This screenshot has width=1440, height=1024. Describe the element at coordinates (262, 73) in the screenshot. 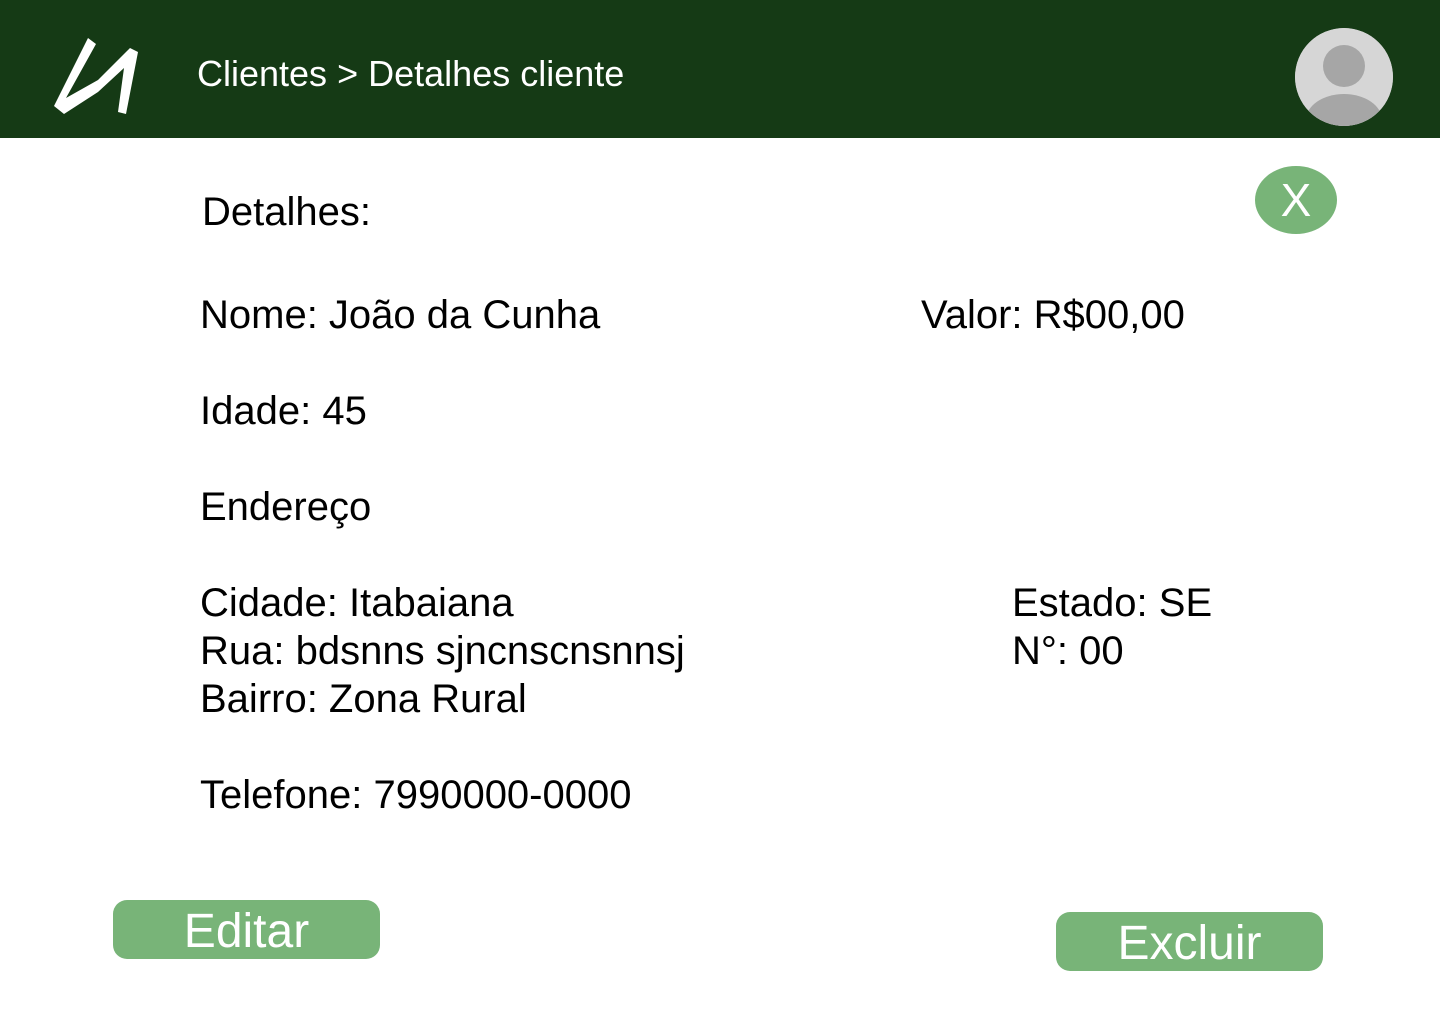

I see `breadcrumb-parent: Clientes` at that location.